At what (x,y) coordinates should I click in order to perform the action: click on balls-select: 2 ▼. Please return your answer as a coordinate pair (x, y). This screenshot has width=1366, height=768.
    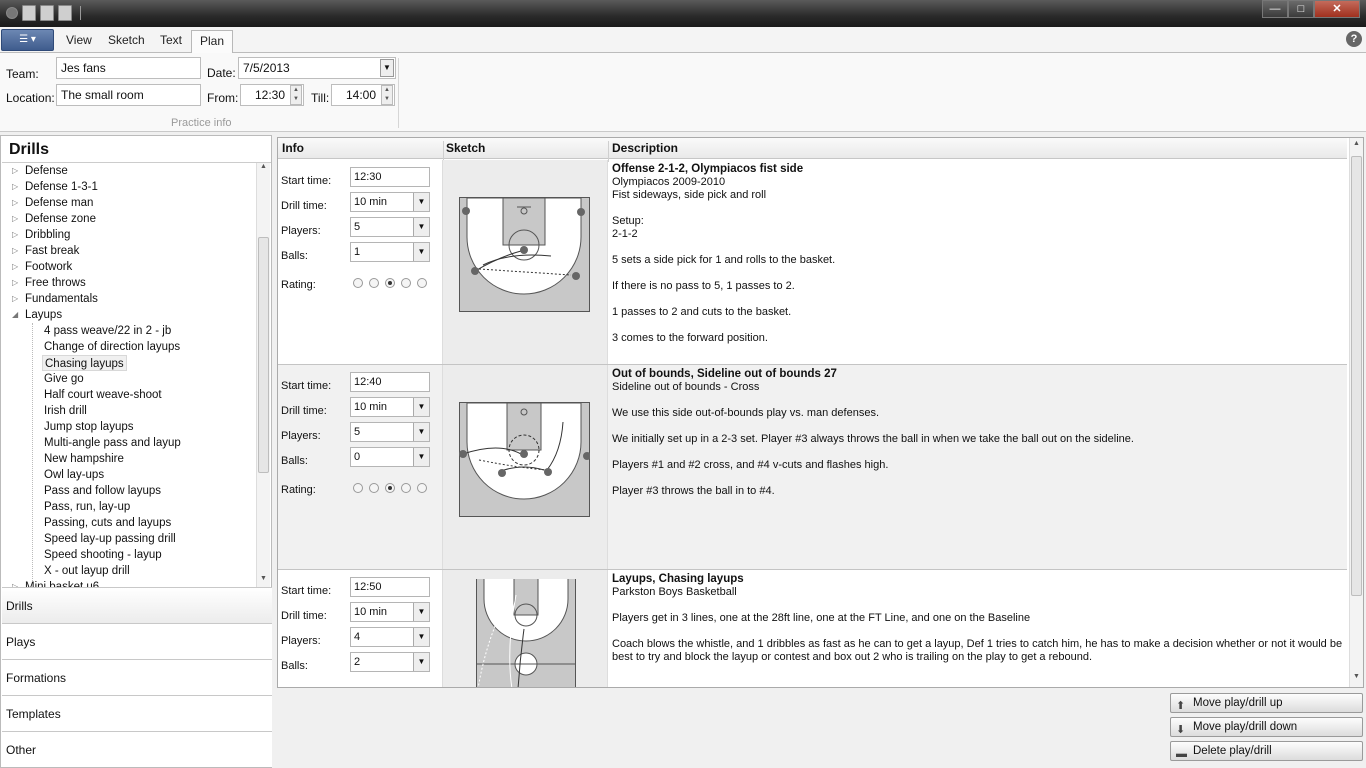
    Looking at the image, I should click on (390, 662).